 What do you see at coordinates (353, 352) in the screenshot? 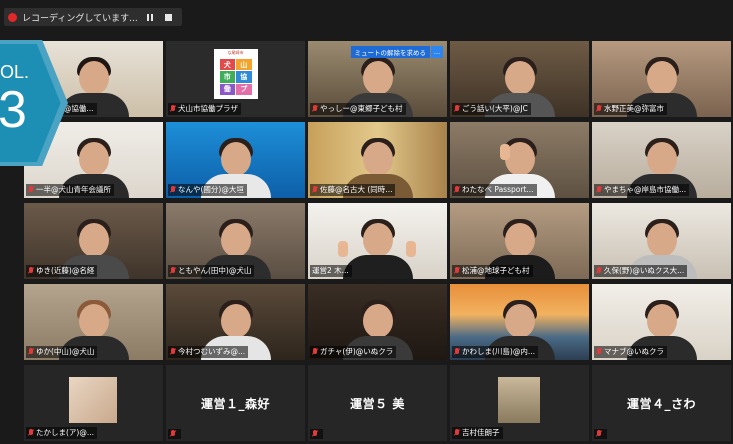
I see `participant-name-tag: ガチャ(伊)@いぬクラ` at bounding box center [353, 352].